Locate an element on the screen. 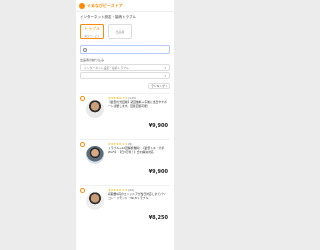 The height and width of the screenshot is (250, 320). sort-select: ランキング ▾ is located at coordinates (159, 86).